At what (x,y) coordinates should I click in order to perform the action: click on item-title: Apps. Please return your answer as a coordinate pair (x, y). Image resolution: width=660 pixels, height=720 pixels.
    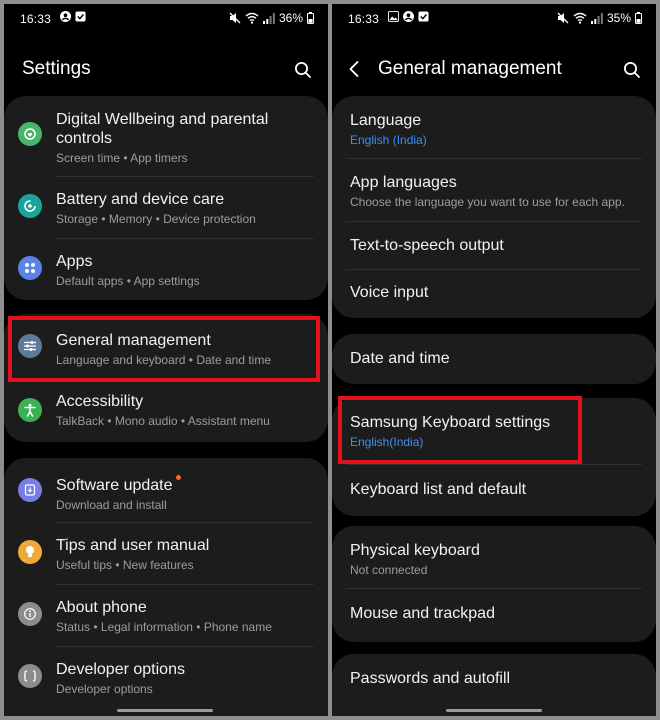
    Looking at the image, I should click on (74, 261).